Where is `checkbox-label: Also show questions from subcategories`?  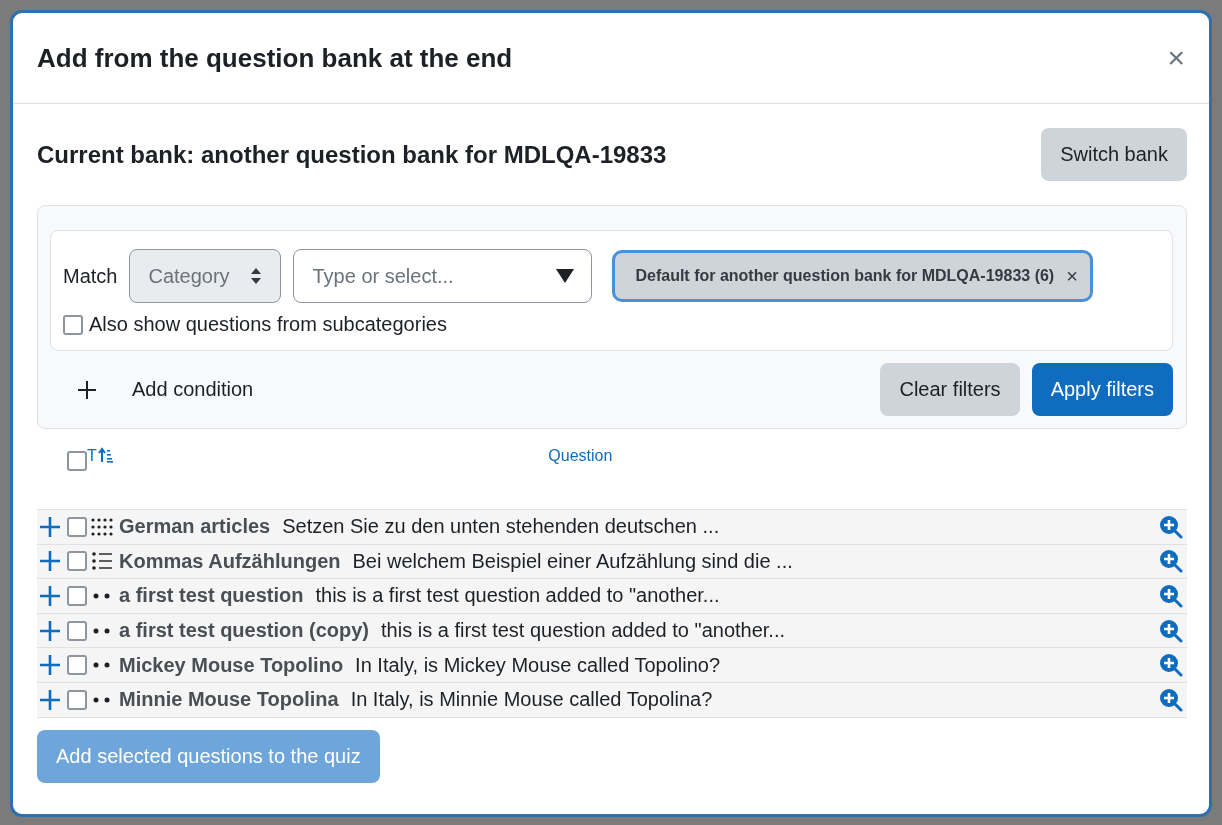 checkbox-label: Also show questions from subcategories is located at coordinates (268, 324).